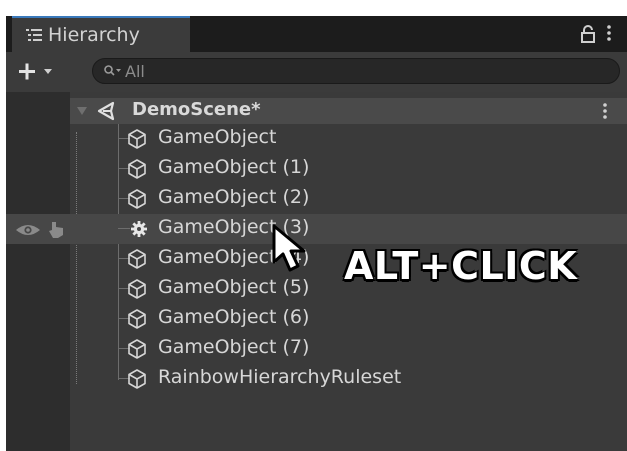 The width and height of the screenshot is (627, 451). What do you see at coordinates (234, 167) in the screenshot?
I see `item-label: GameObject (1)` at bounding box center [234, 167].